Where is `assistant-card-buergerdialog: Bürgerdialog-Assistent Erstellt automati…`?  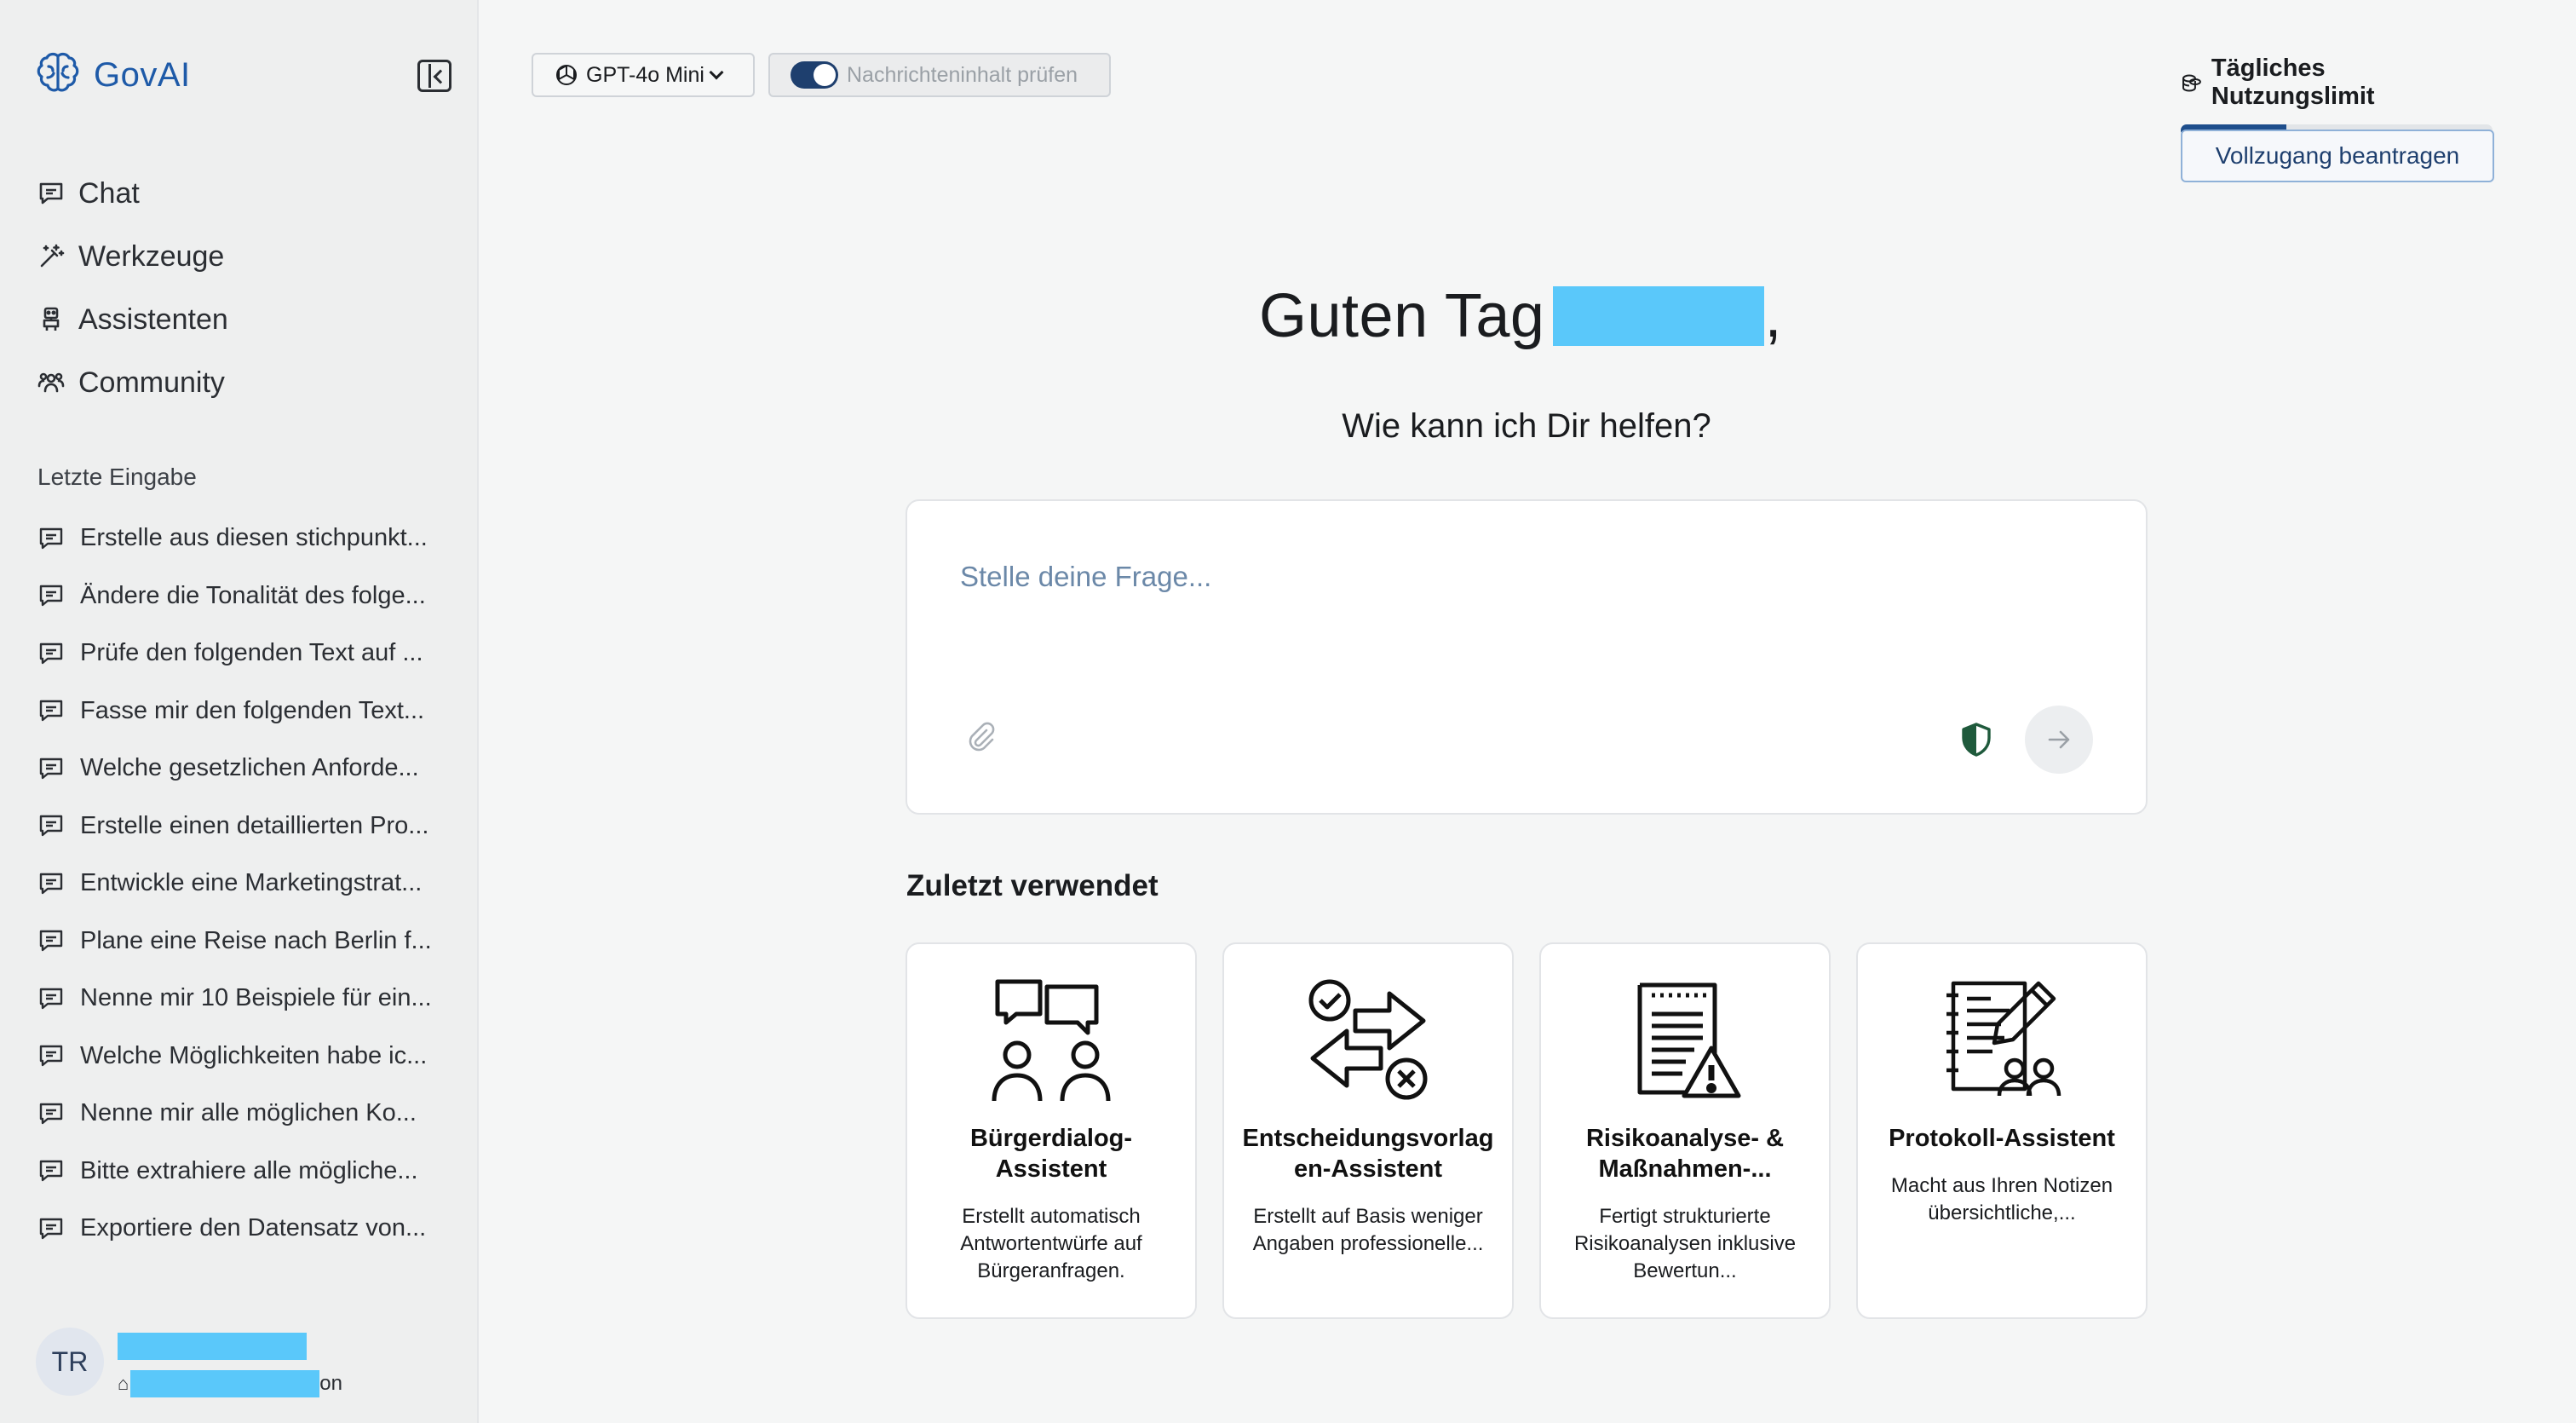 assistant-card-buergerdialog: Bürgerdialog-Assistent Erstellt automati… is located at coordinates (1052, 1130).